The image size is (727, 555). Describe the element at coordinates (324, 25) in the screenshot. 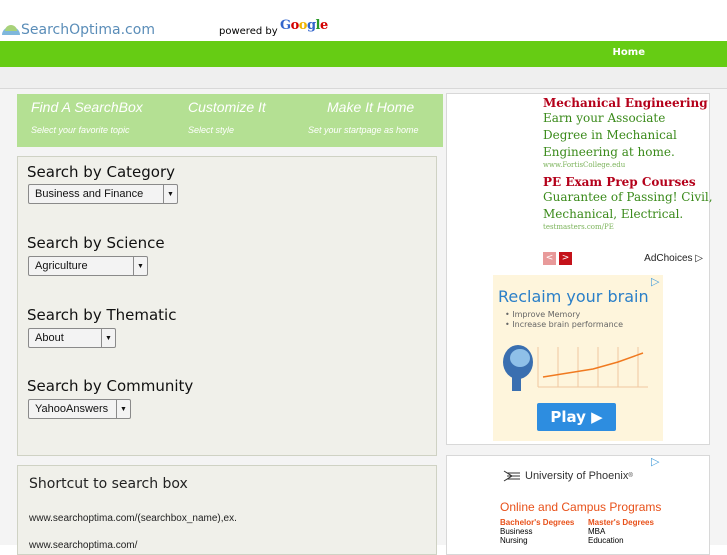

I see `google-logo-letter: e` at that location.